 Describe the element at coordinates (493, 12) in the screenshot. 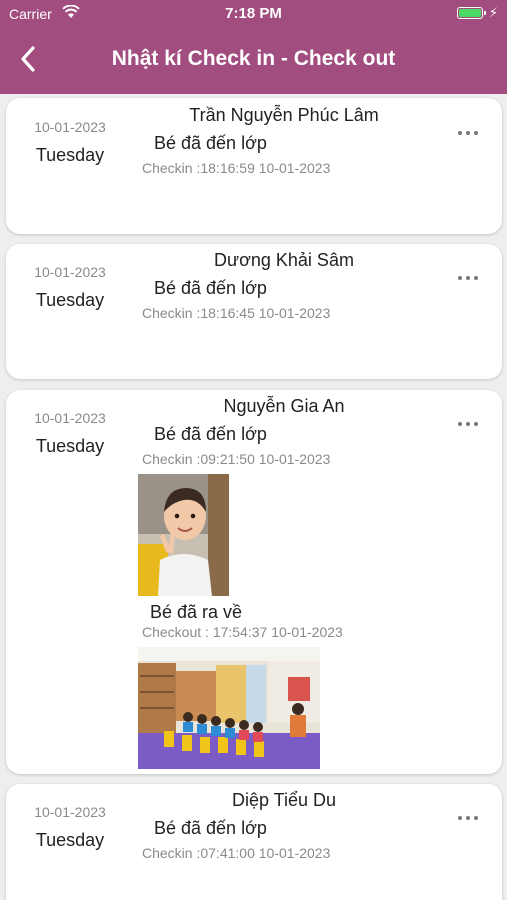

I see `charging-icon: ⚡` at that location.